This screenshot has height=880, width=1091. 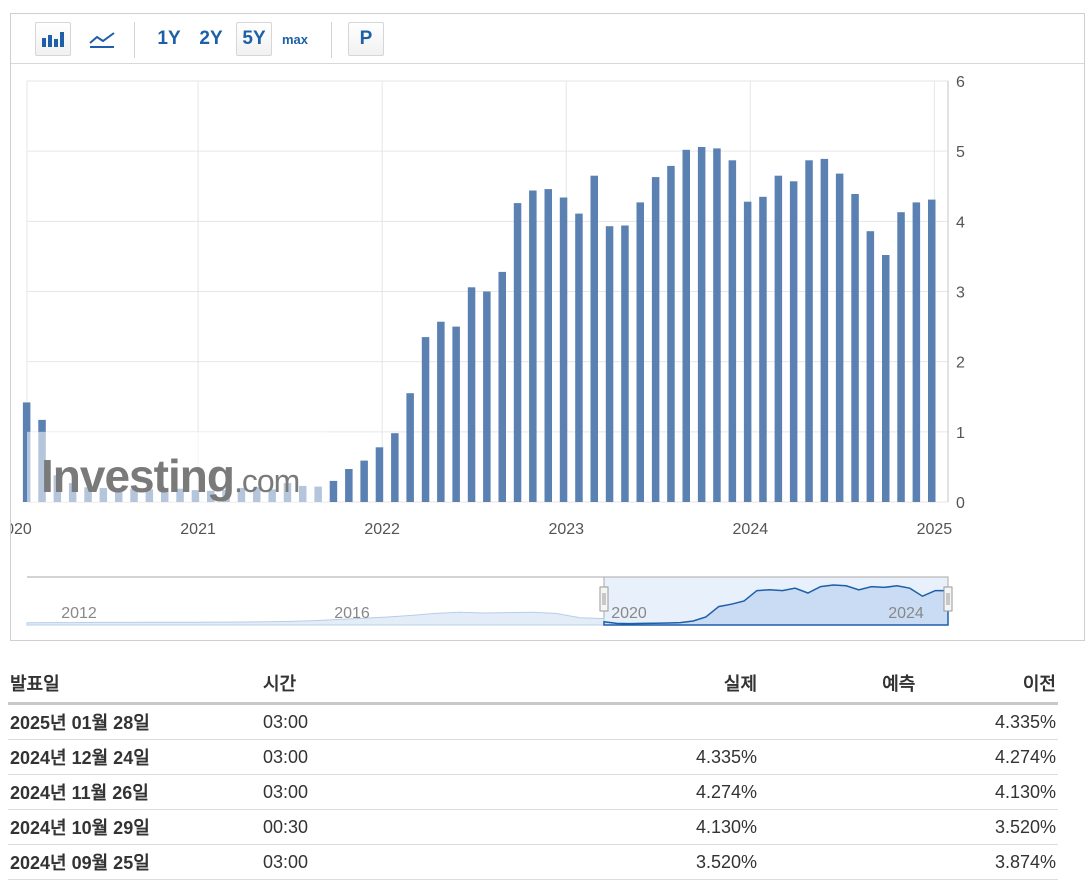 What do you see at coordinates (987, 862) in the screenshot?
I see `cell-previous: 3.874%` at bounding box center [987, 862].